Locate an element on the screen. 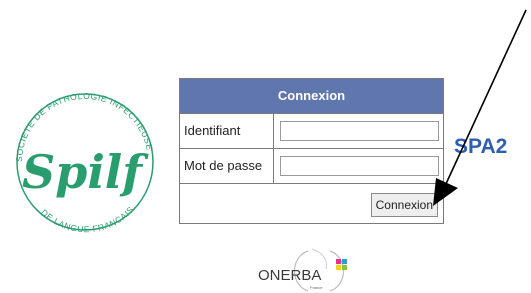 The image size is (531, 293). login-header: Connexion is located at coordinates (311, 96).